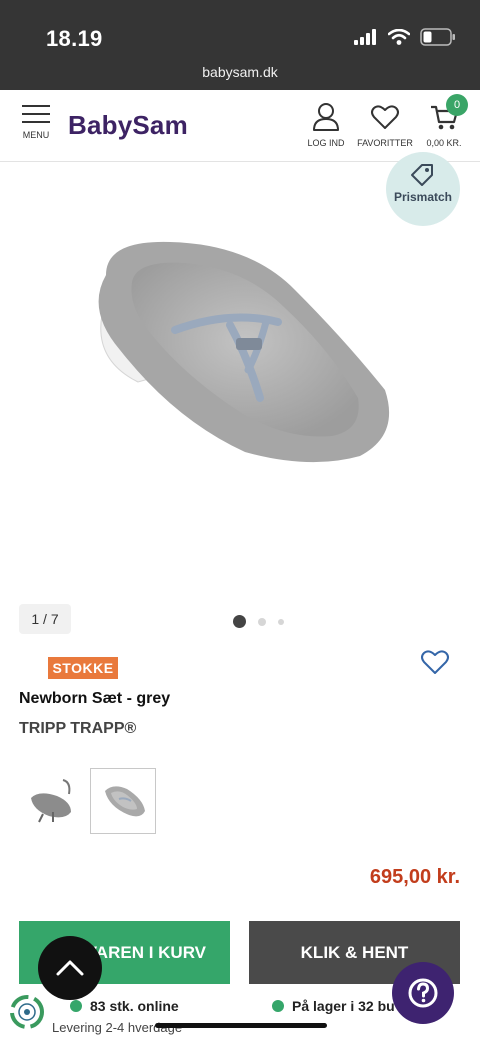 The height and width of the screenshot is (1039, 480). Describe the element at coordinates (445, 121) in the screenshot. I see `cart-button: 0 0,00 KR.` at that location.